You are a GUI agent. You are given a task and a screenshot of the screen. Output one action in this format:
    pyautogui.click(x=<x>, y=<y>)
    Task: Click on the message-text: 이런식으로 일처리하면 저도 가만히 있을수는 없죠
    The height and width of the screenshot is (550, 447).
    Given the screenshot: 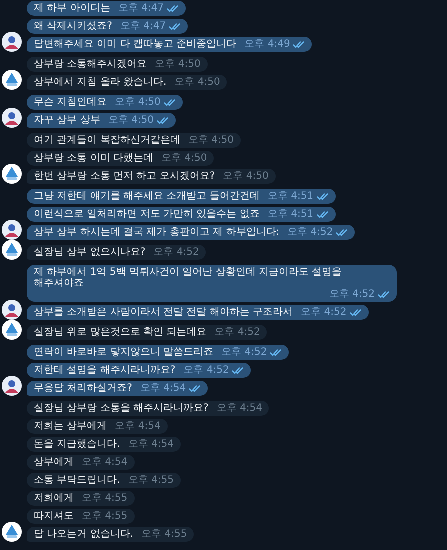 What is the action you would take?
    pyautogui.click(x=147, y=214)
    